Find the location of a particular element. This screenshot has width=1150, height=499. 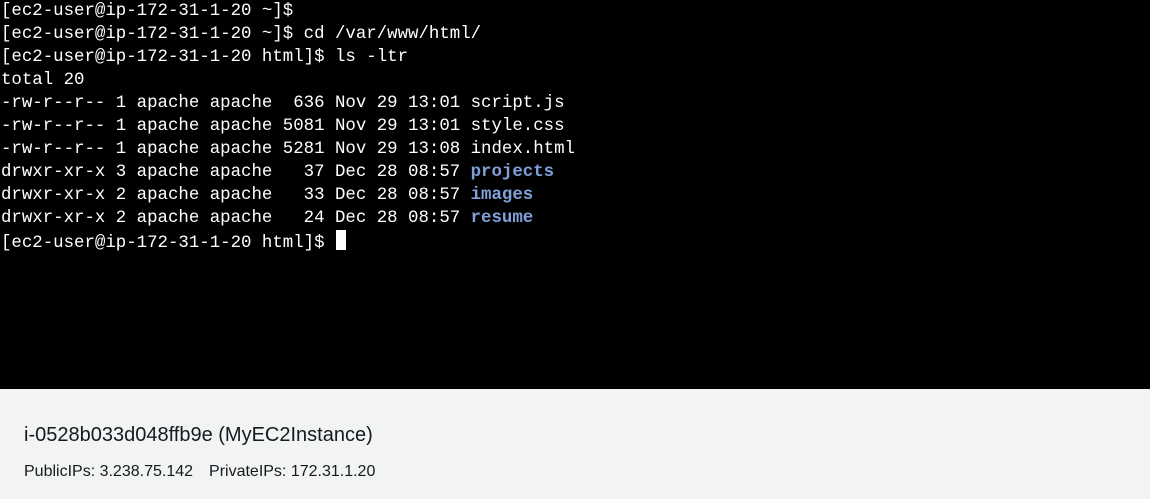

directory-name: projects is located at coordinates (512, 172).